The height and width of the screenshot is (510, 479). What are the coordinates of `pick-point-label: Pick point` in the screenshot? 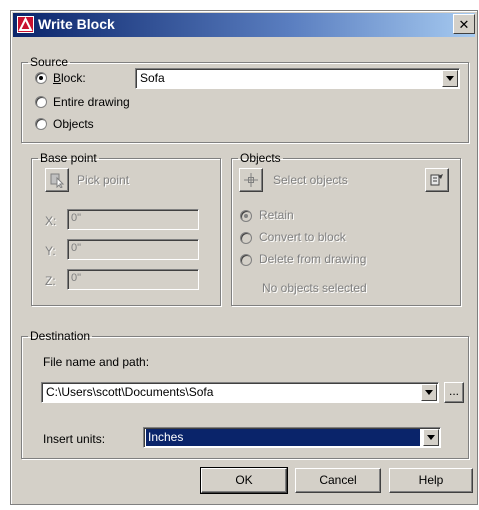 It's located at (103, 180).